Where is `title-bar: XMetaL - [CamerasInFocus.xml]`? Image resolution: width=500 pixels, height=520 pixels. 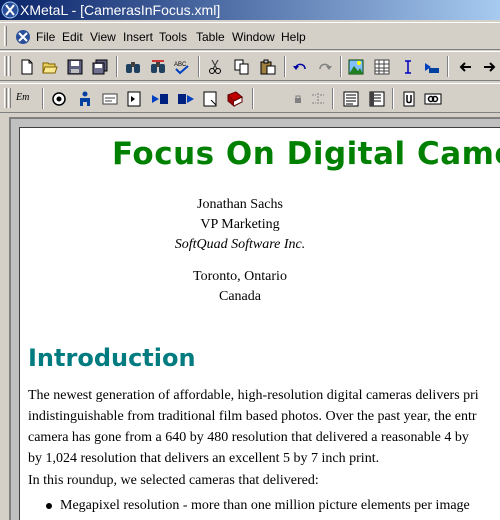 title-bar: XMetaL - [CamerasInFocus.xml] is located at coordinates (250, 10).